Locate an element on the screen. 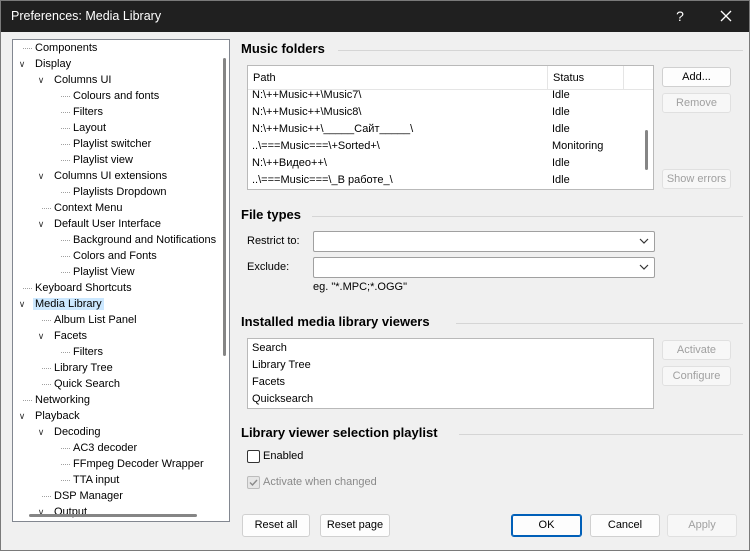 The image size is (750, 551). tree-item: Context Menu is located at coordinates (80, 208).